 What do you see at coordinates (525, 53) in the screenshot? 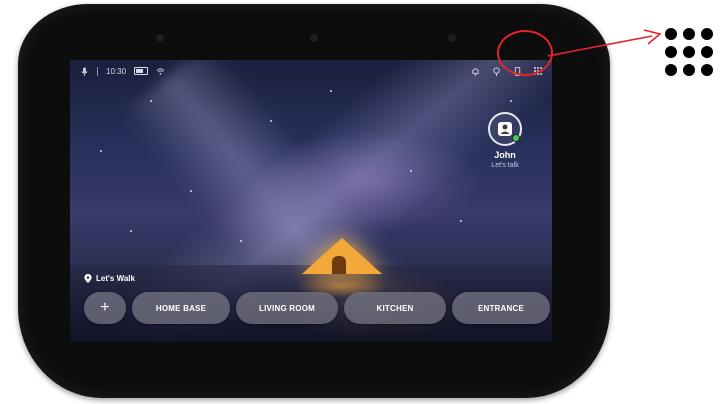
I see `annotation-circle` at bounding box center [525, 53].